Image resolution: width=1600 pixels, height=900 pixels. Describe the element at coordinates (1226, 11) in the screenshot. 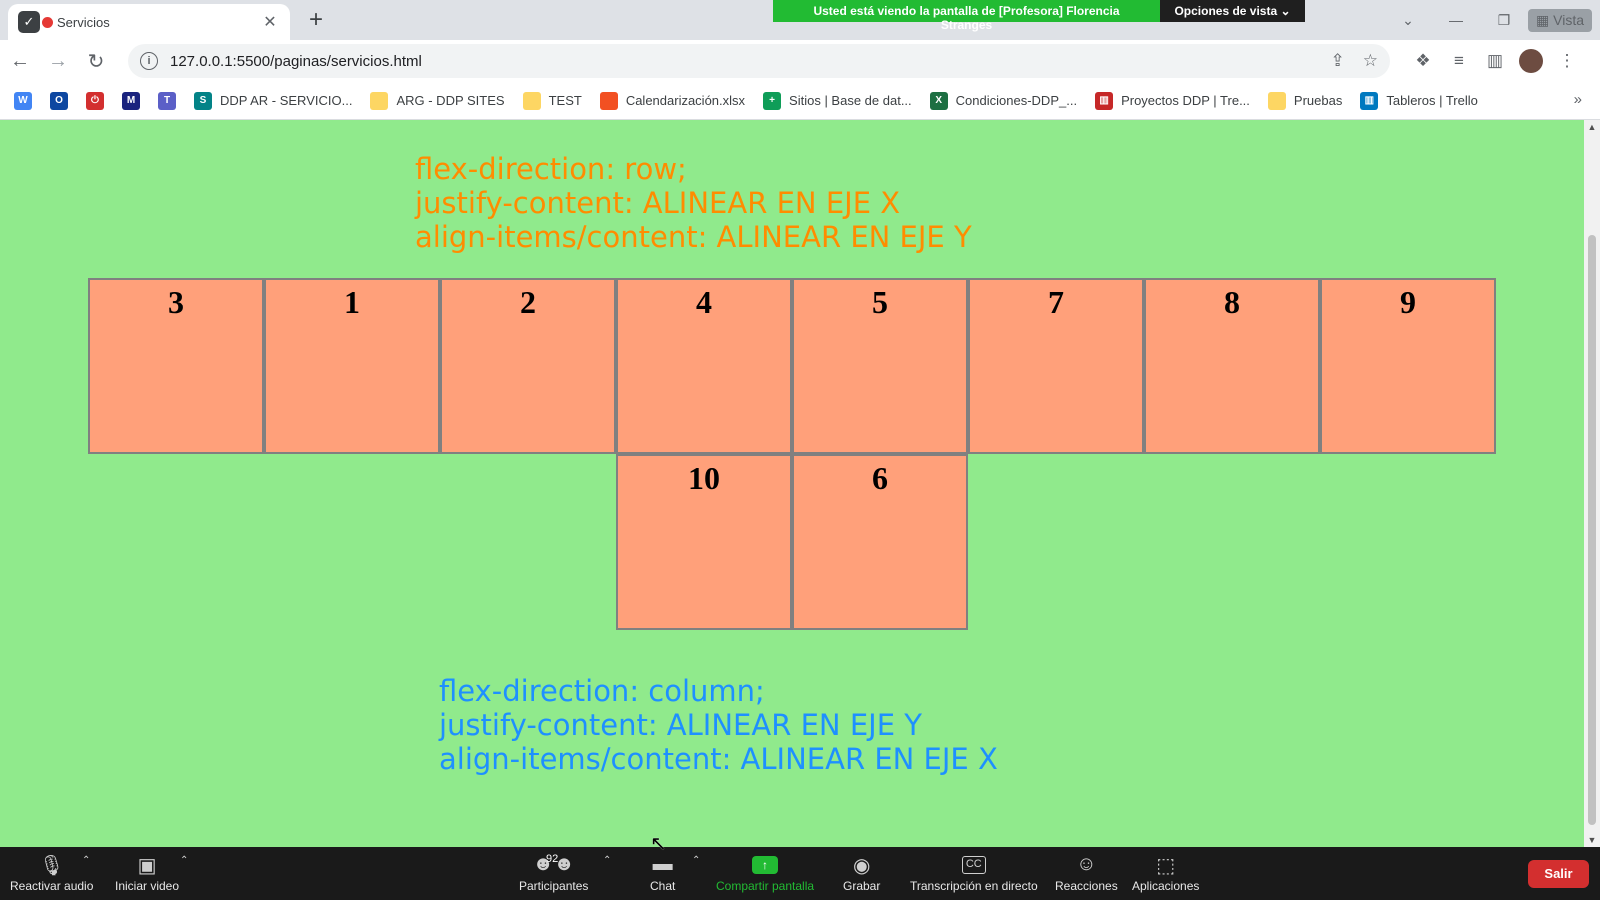

I see `view-options-label: Opciones de vista` at that location.